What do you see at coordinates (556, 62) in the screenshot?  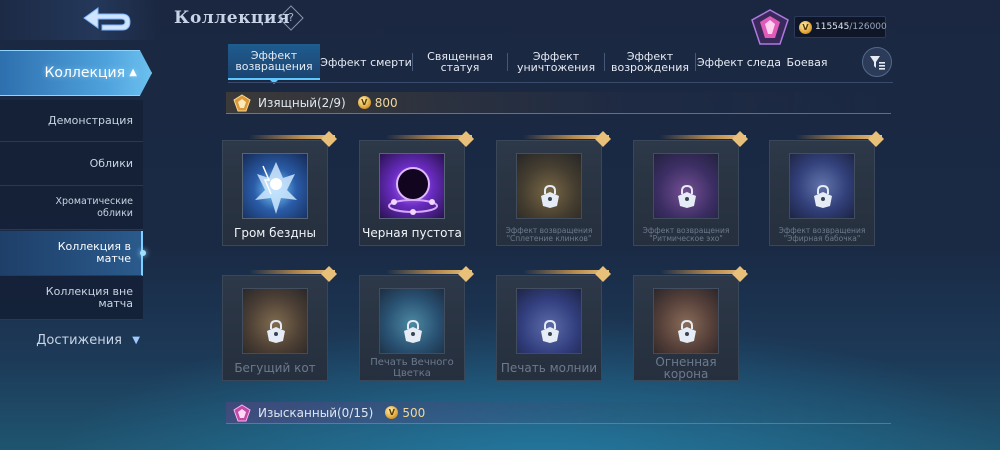 I see `tab-destruction-effect: Эффект уничтожения` at bounding box center [556, 62].